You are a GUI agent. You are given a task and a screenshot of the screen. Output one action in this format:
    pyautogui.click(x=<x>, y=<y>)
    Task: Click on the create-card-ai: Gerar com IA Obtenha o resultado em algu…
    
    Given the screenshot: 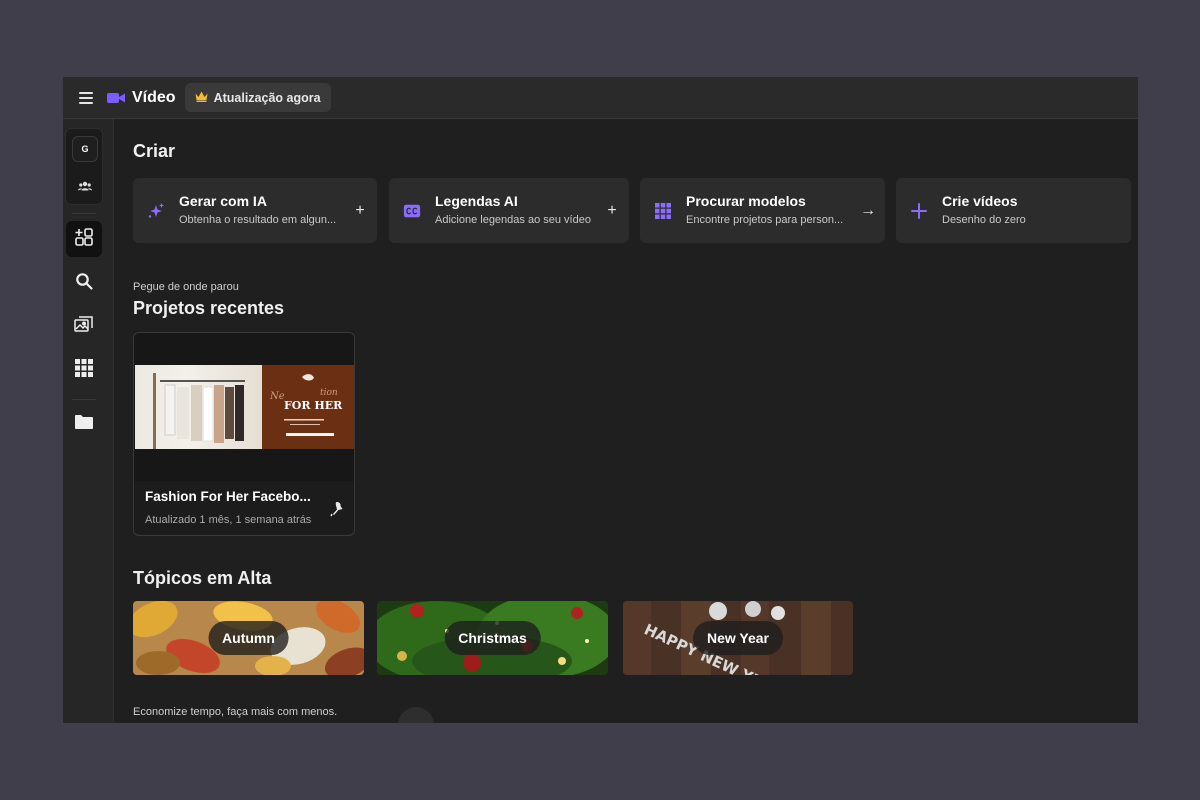 What is the action you would take?
    pyautogui.click(x=255, y=210)
    